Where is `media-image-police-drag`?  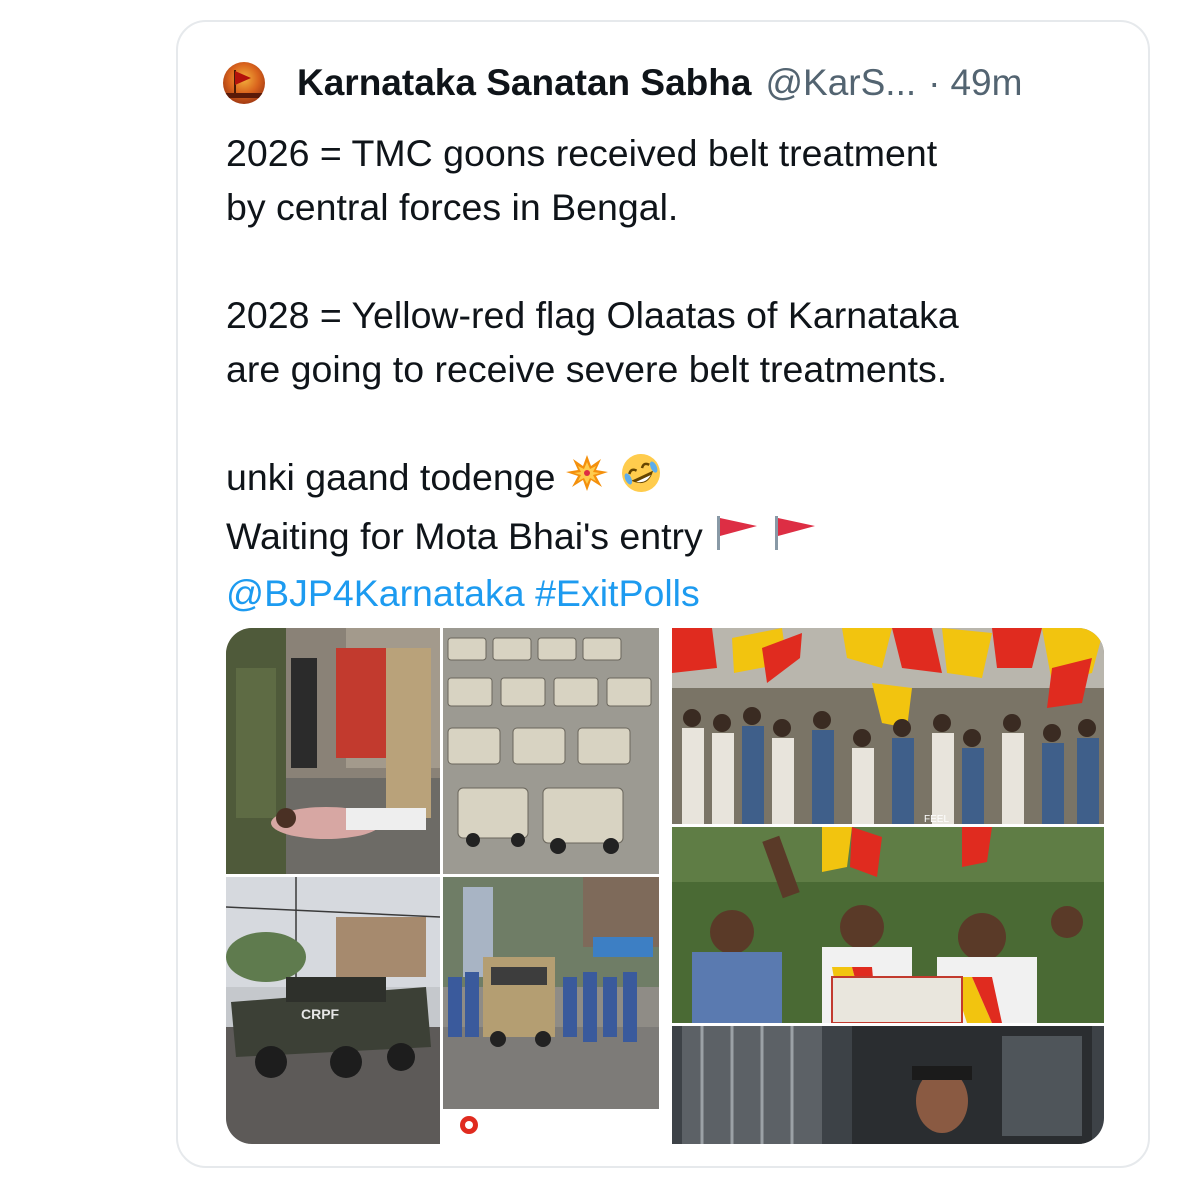 media-image-police-drag is located at coordinates (333, 751).